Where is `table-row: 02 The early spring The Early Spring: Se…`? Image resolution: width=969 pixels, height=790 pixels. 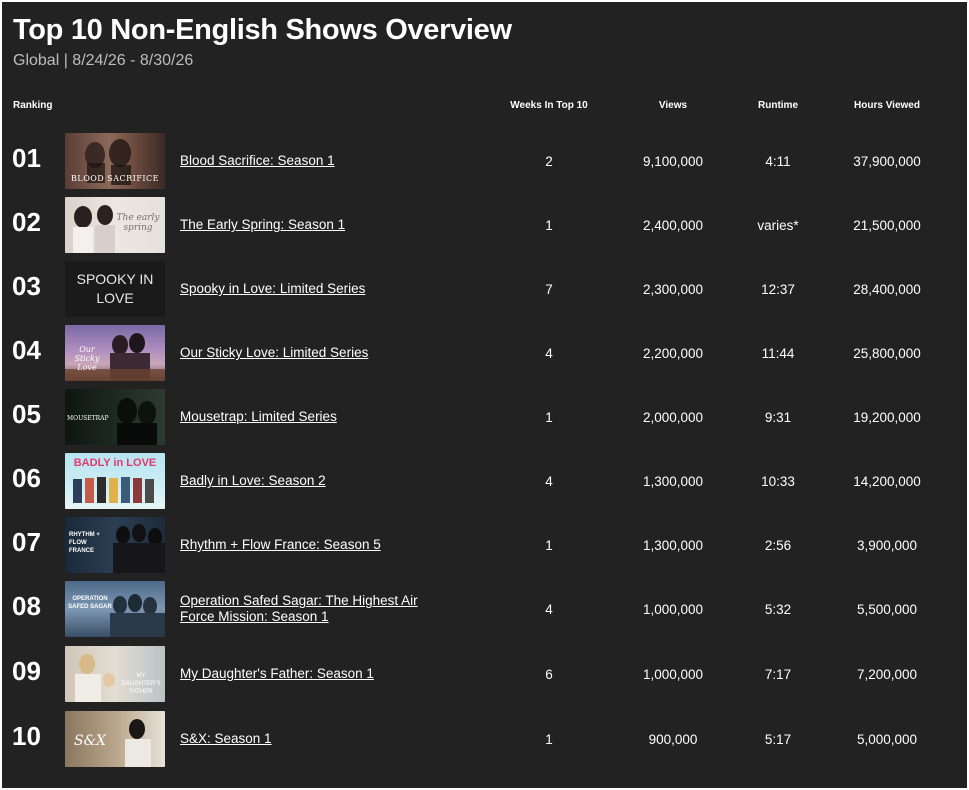 table-row: 02 The early spring The Early Spring: Se… is located at coordinates (484, 226).